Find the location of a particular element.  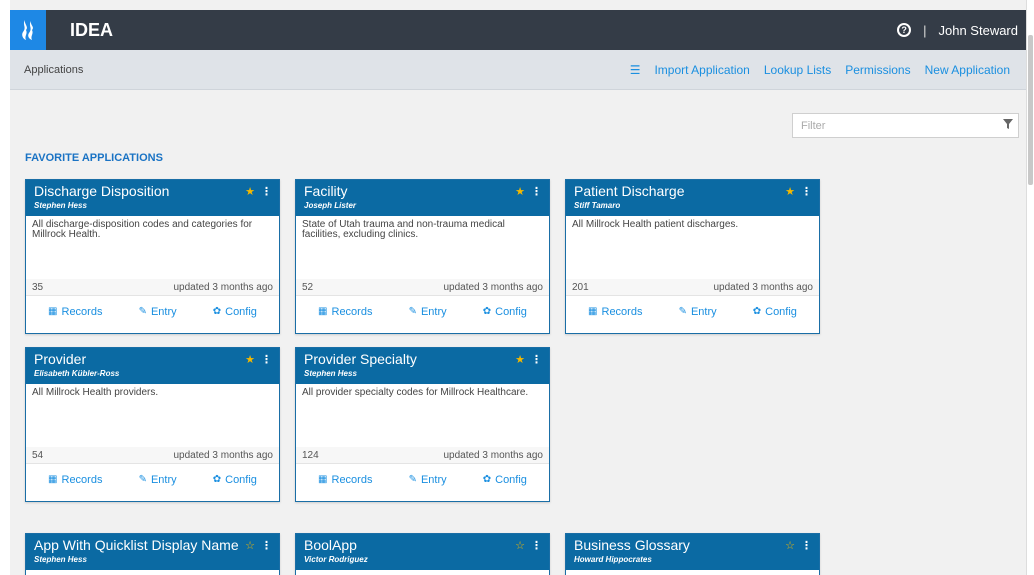

card-header: Provider Specialty Stephen Hess ★ ⋮ is located at coordinates (422, 366).